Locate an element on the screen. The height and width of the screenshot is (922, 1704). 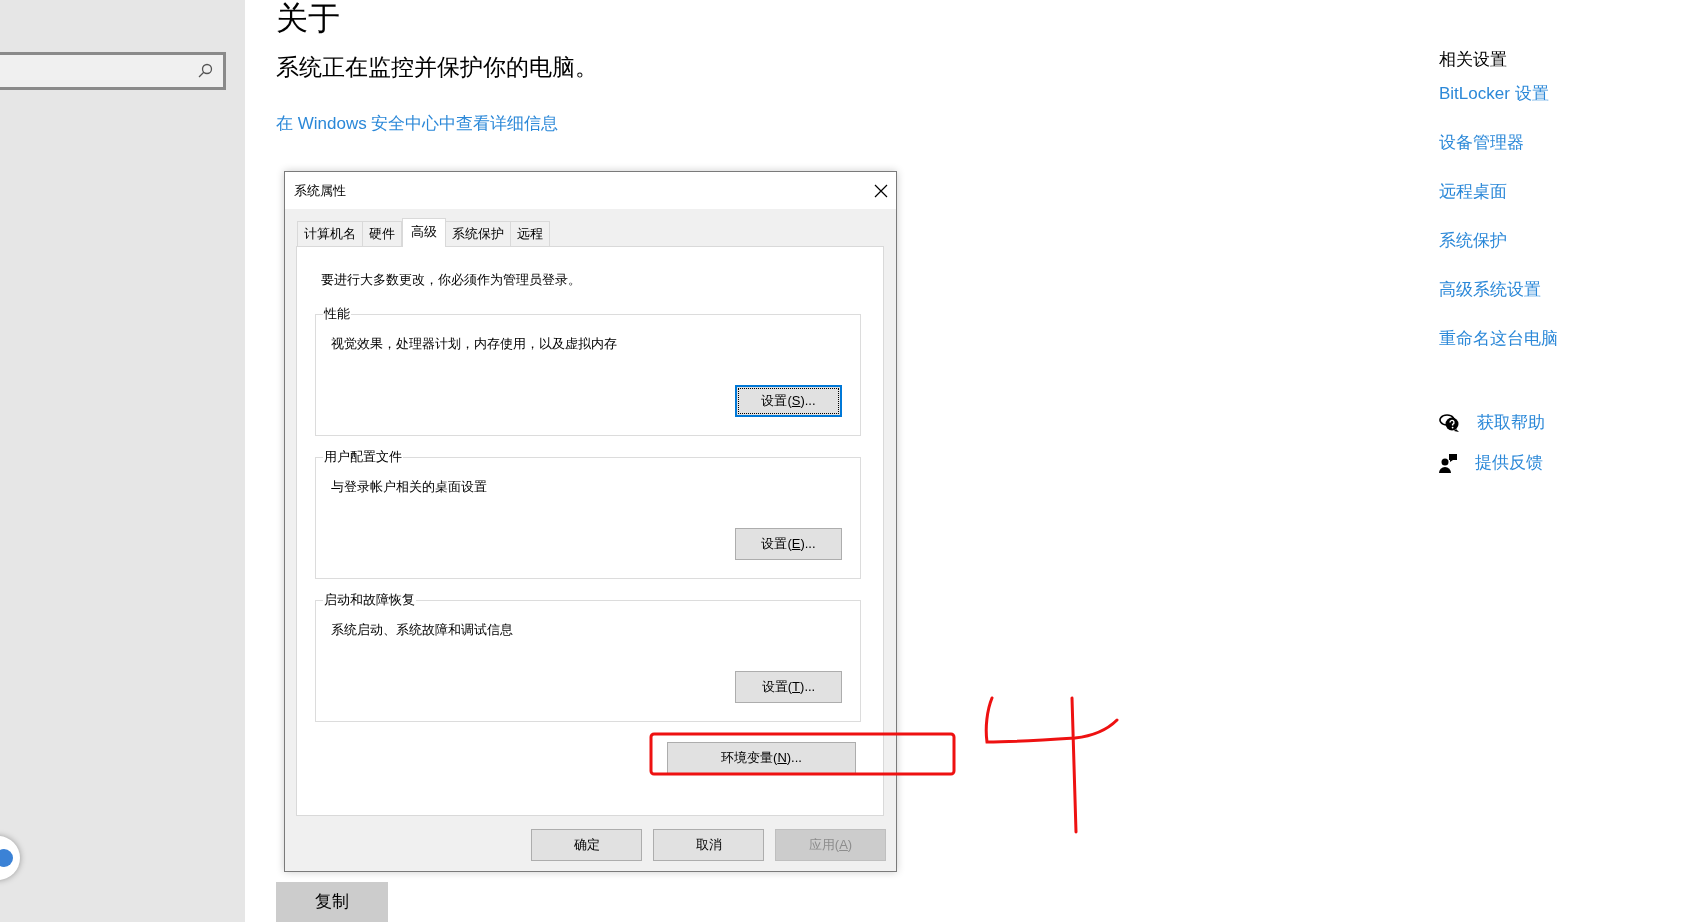
page-title: 关于 is located at coordinates (308, 18).